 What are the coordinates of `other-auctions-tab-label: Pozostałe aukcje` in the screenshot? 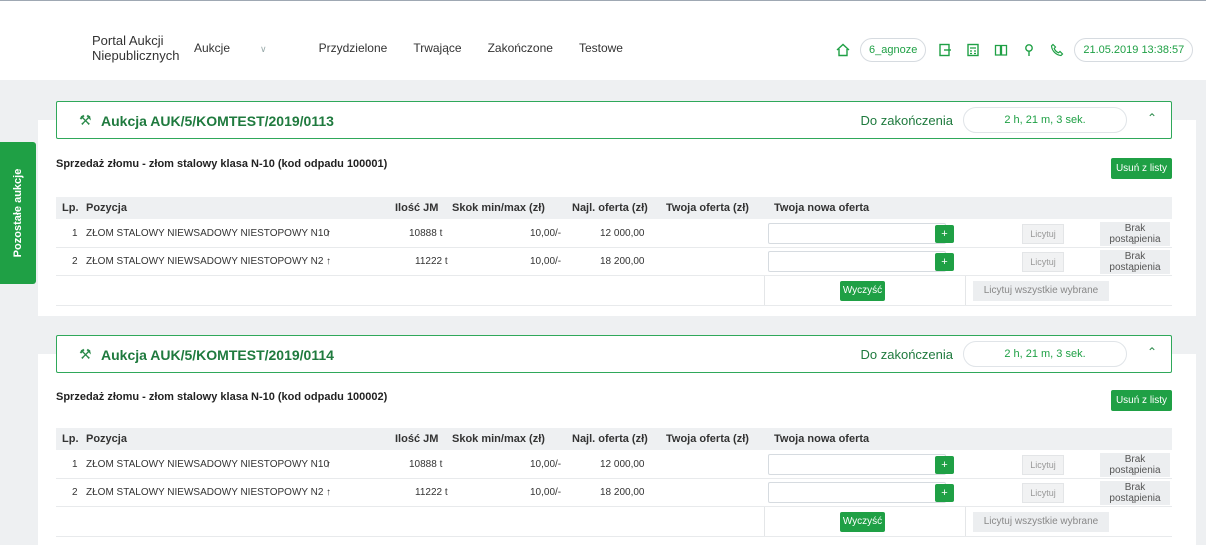 It's located at (18, 213).